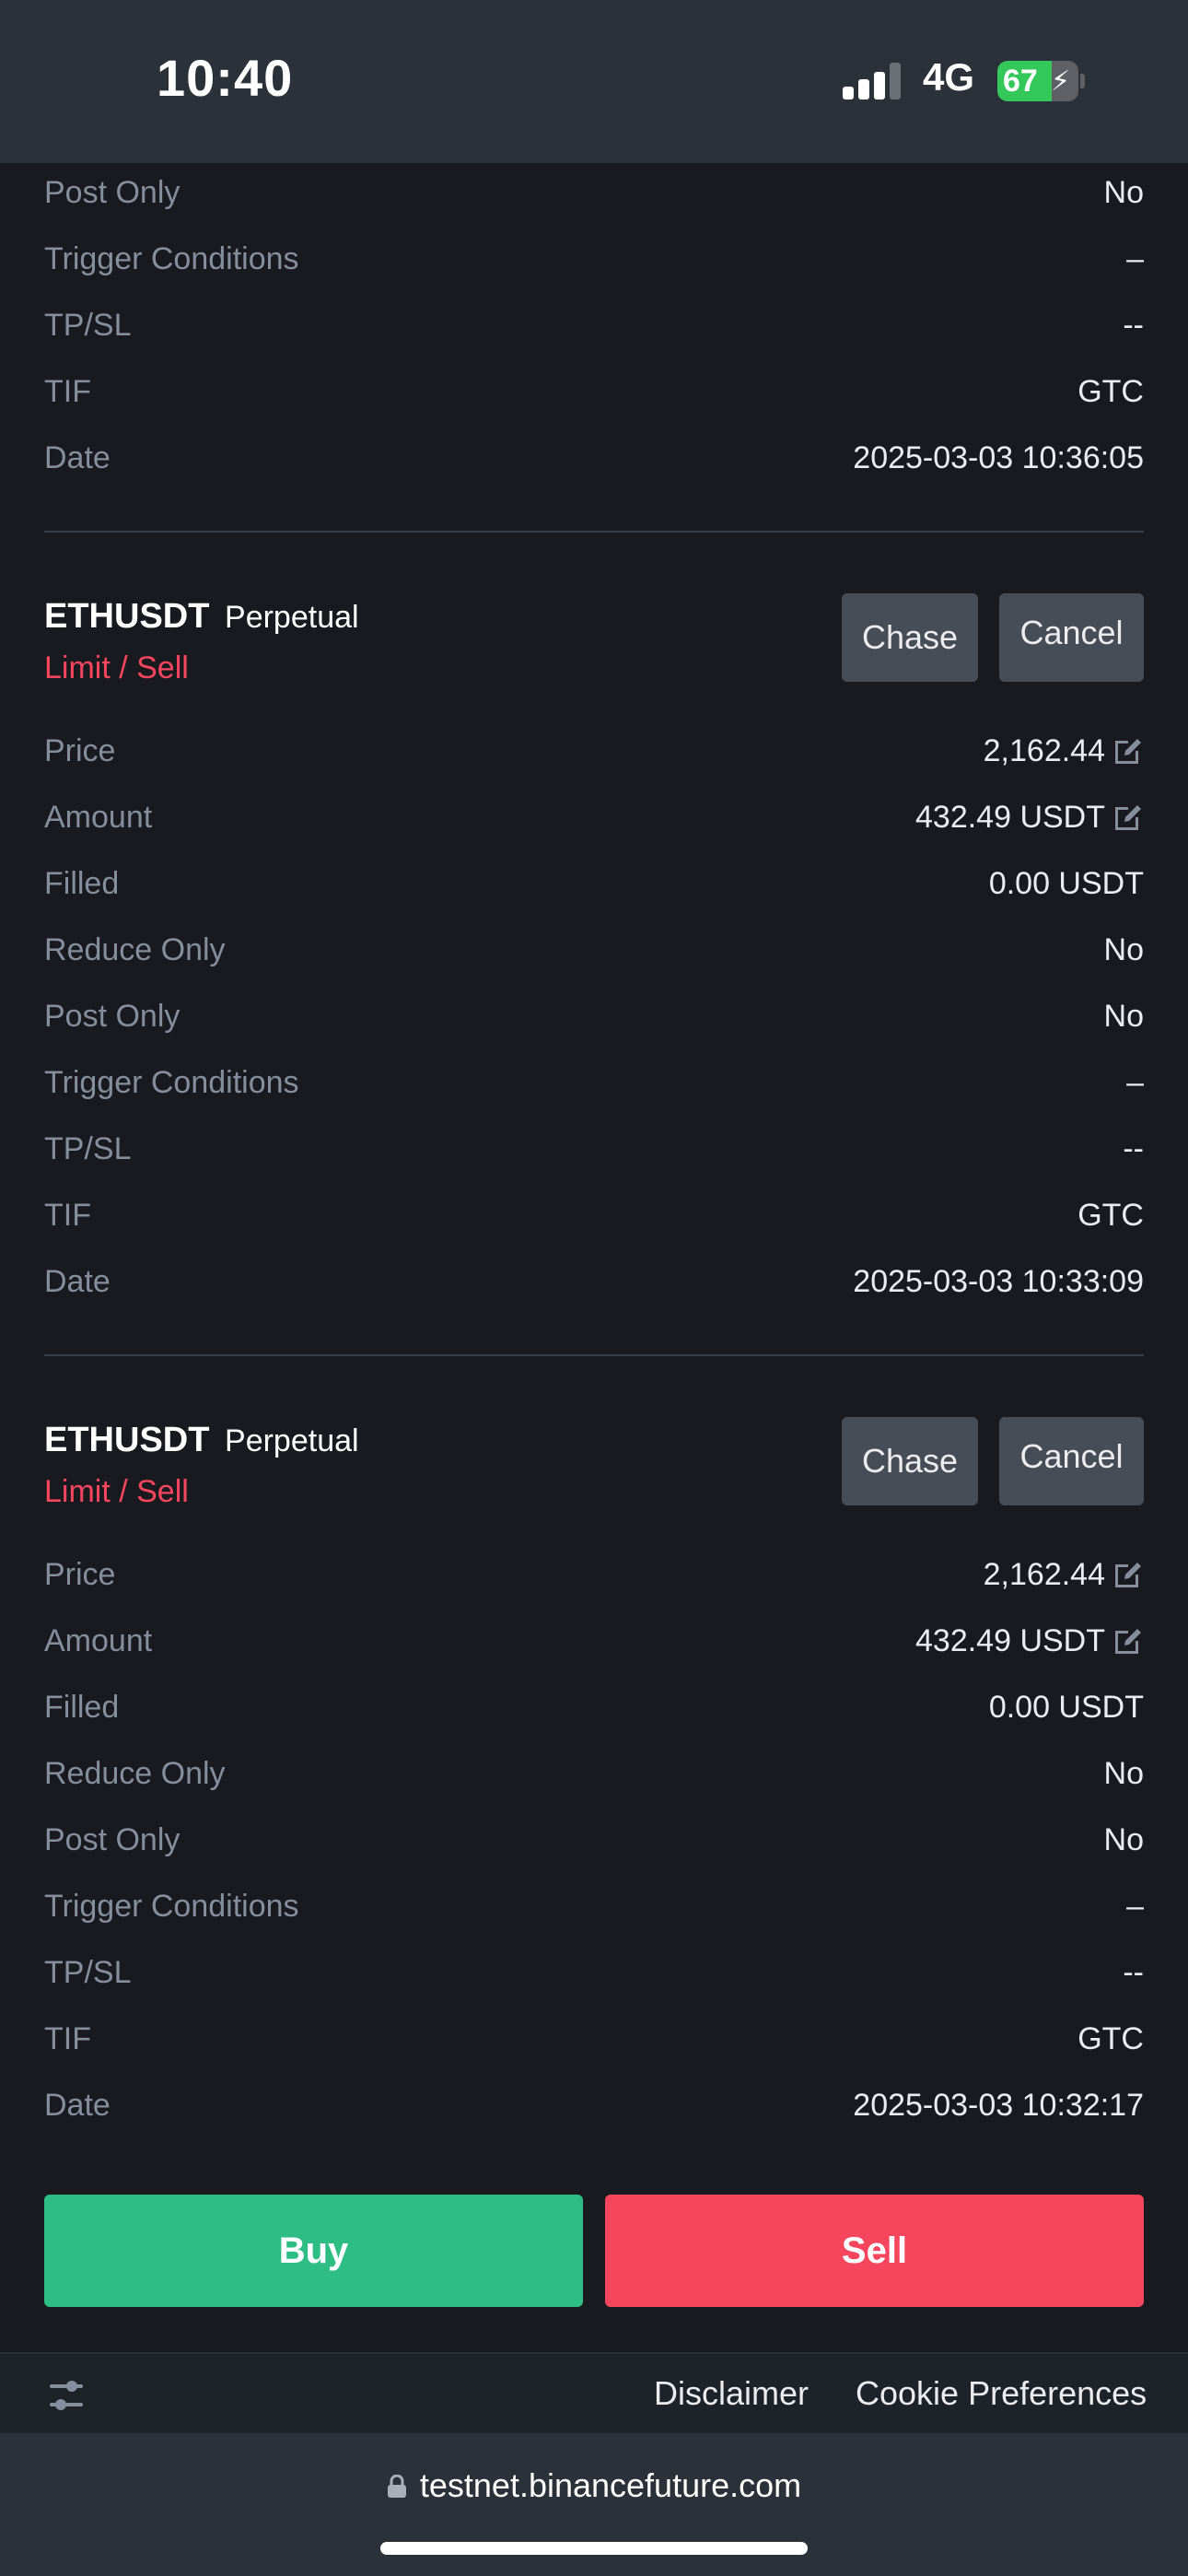 The width and height of the screenshot is (1188, 2576). Describe the element at coordinates (396, 2486) in the screenshot. I see `lock-icon` at that location.